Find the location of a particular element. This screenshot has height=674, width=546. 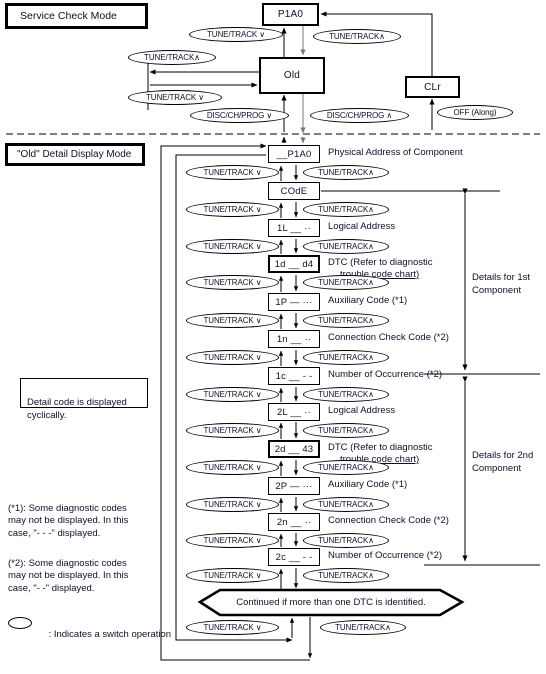

old-detail-display-mode-header: "Old" Detail Display Mode is located at coordinates (75, 154).